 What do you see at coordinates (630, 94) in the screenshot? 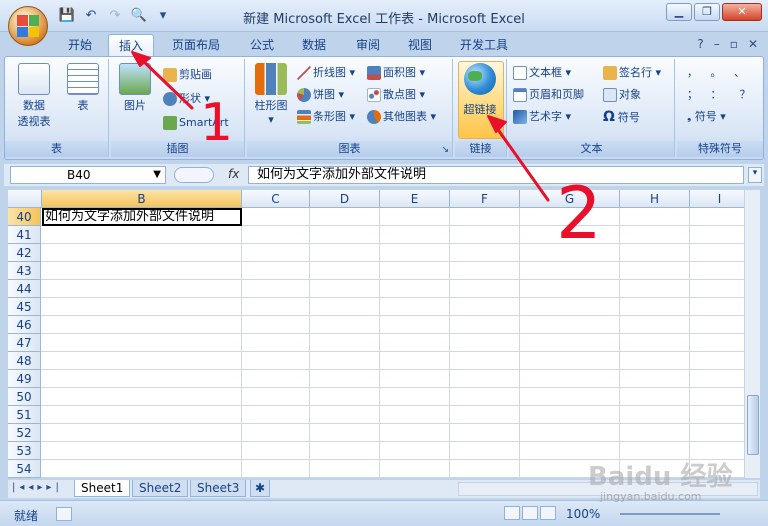
I see `object-label: 对象` at bounding box center [630, 94].